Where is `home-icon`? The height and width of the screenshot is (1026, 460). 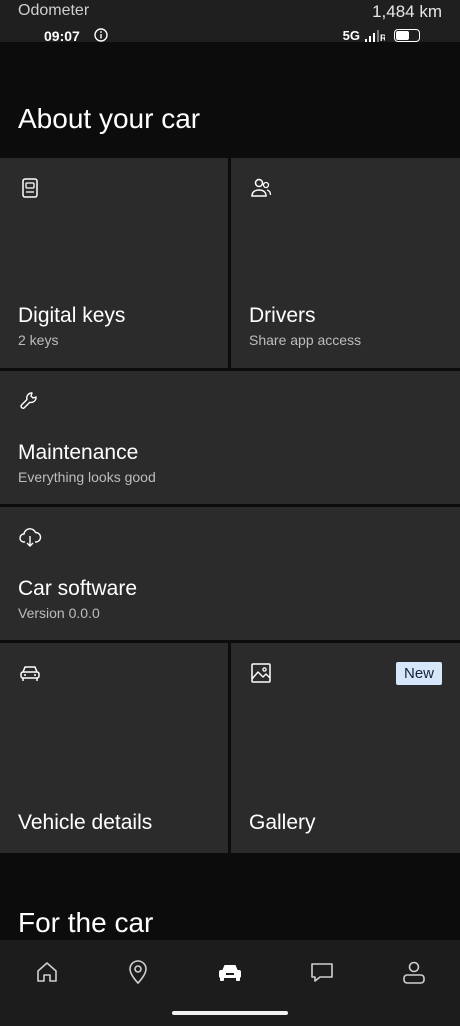 home-icon is located at coordinates (47, 972).